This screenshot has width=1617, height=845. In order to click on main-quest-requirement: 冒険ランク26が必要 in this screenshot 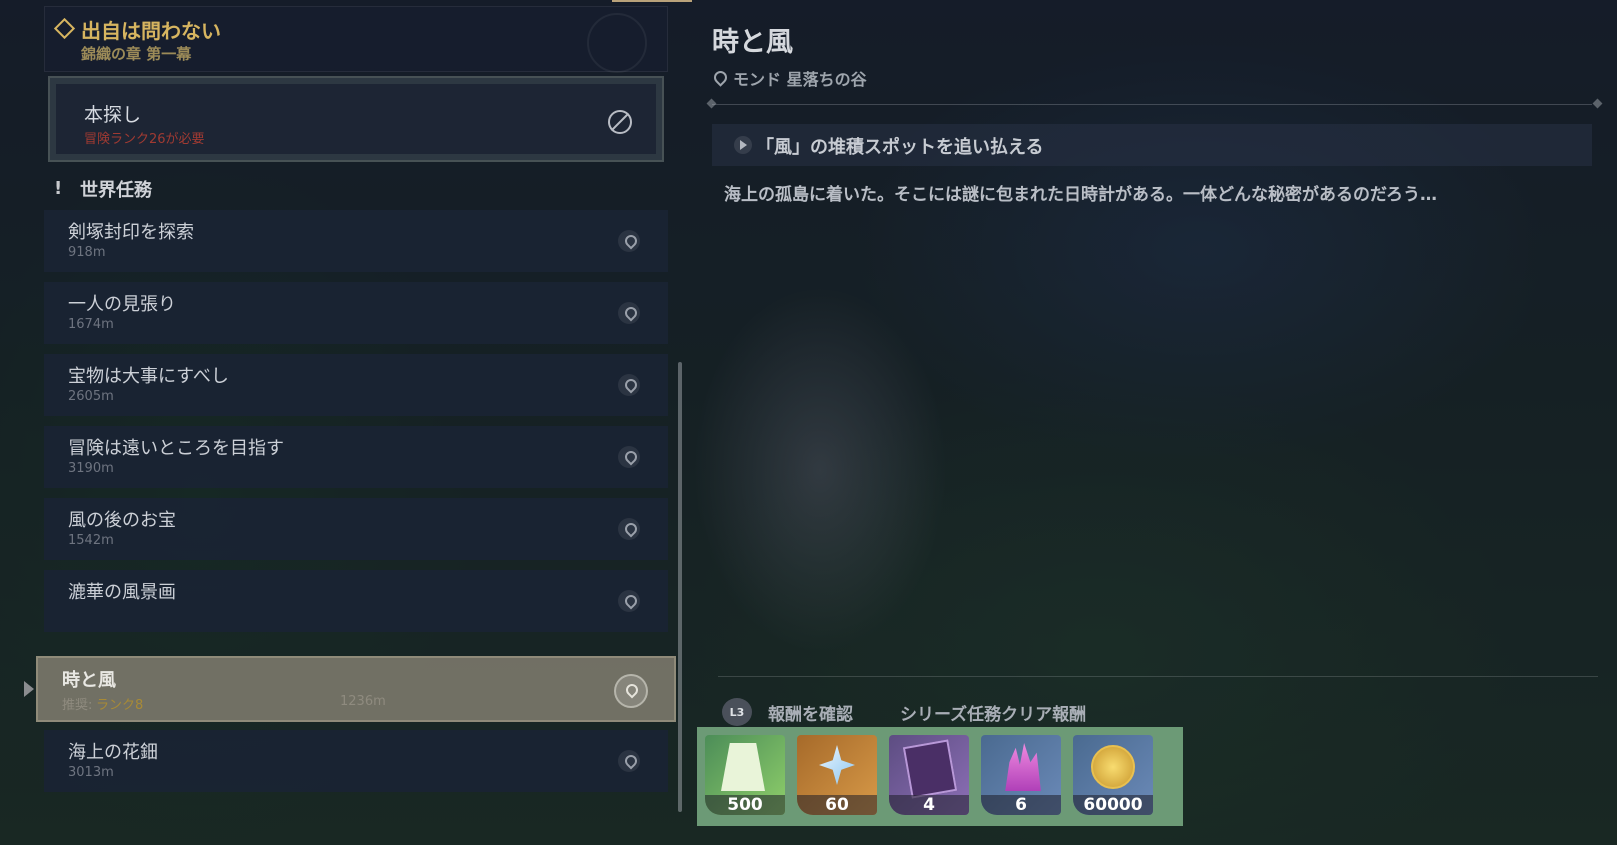, I will do `click(144, 139)`.